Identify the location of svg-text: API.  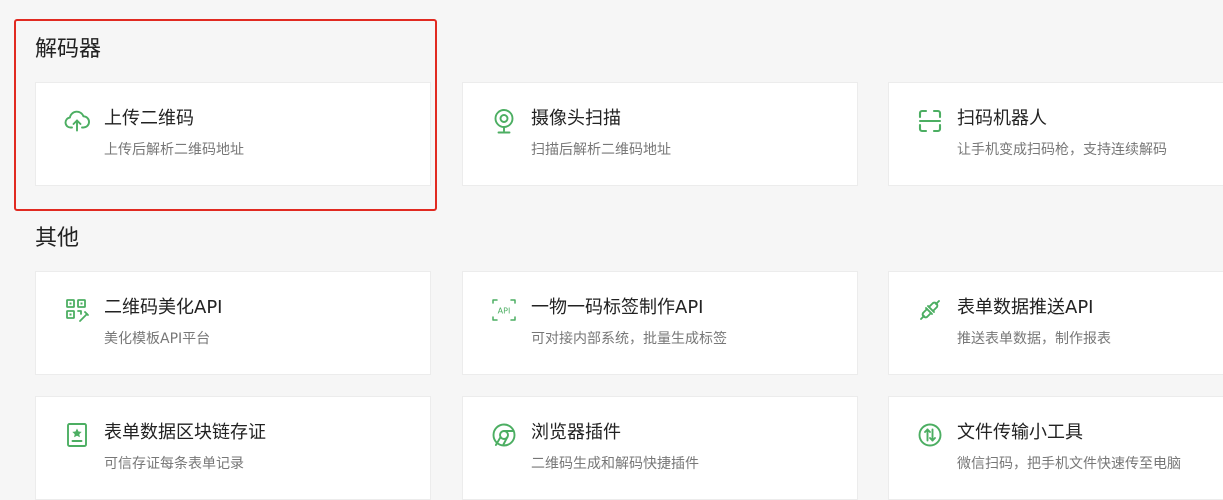
(504, 311).